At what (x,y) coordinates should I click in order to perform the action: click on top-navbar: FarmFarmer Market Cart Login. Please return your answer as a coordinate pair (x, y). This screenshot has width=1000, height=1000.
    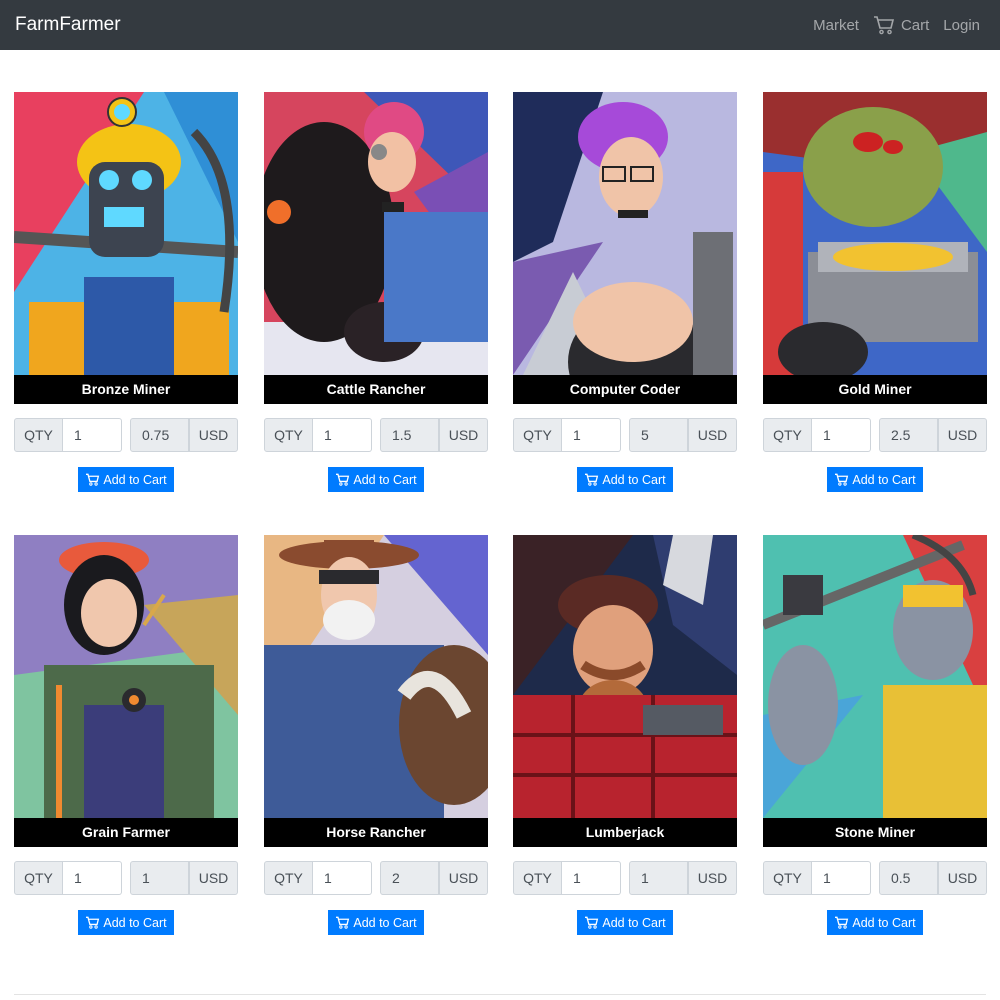
    Looking at the image, I should click on (500, 25).